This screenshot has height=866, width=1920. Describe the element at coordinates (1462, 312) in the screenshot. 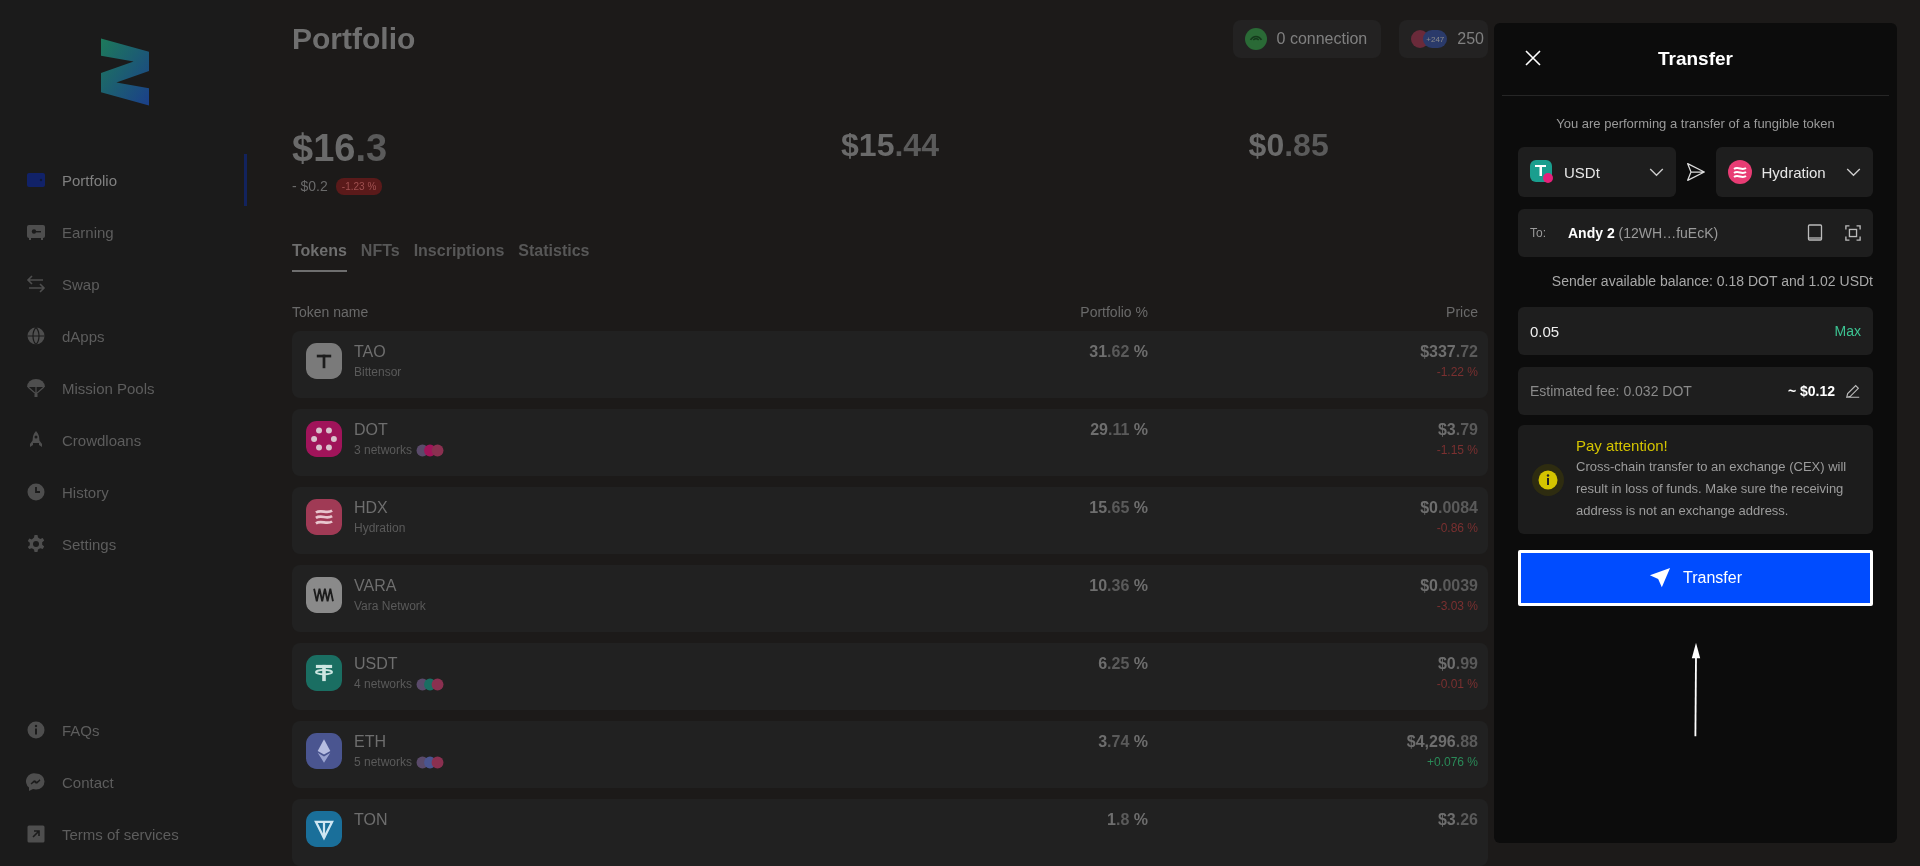

I see `column-header: Price` at that location.